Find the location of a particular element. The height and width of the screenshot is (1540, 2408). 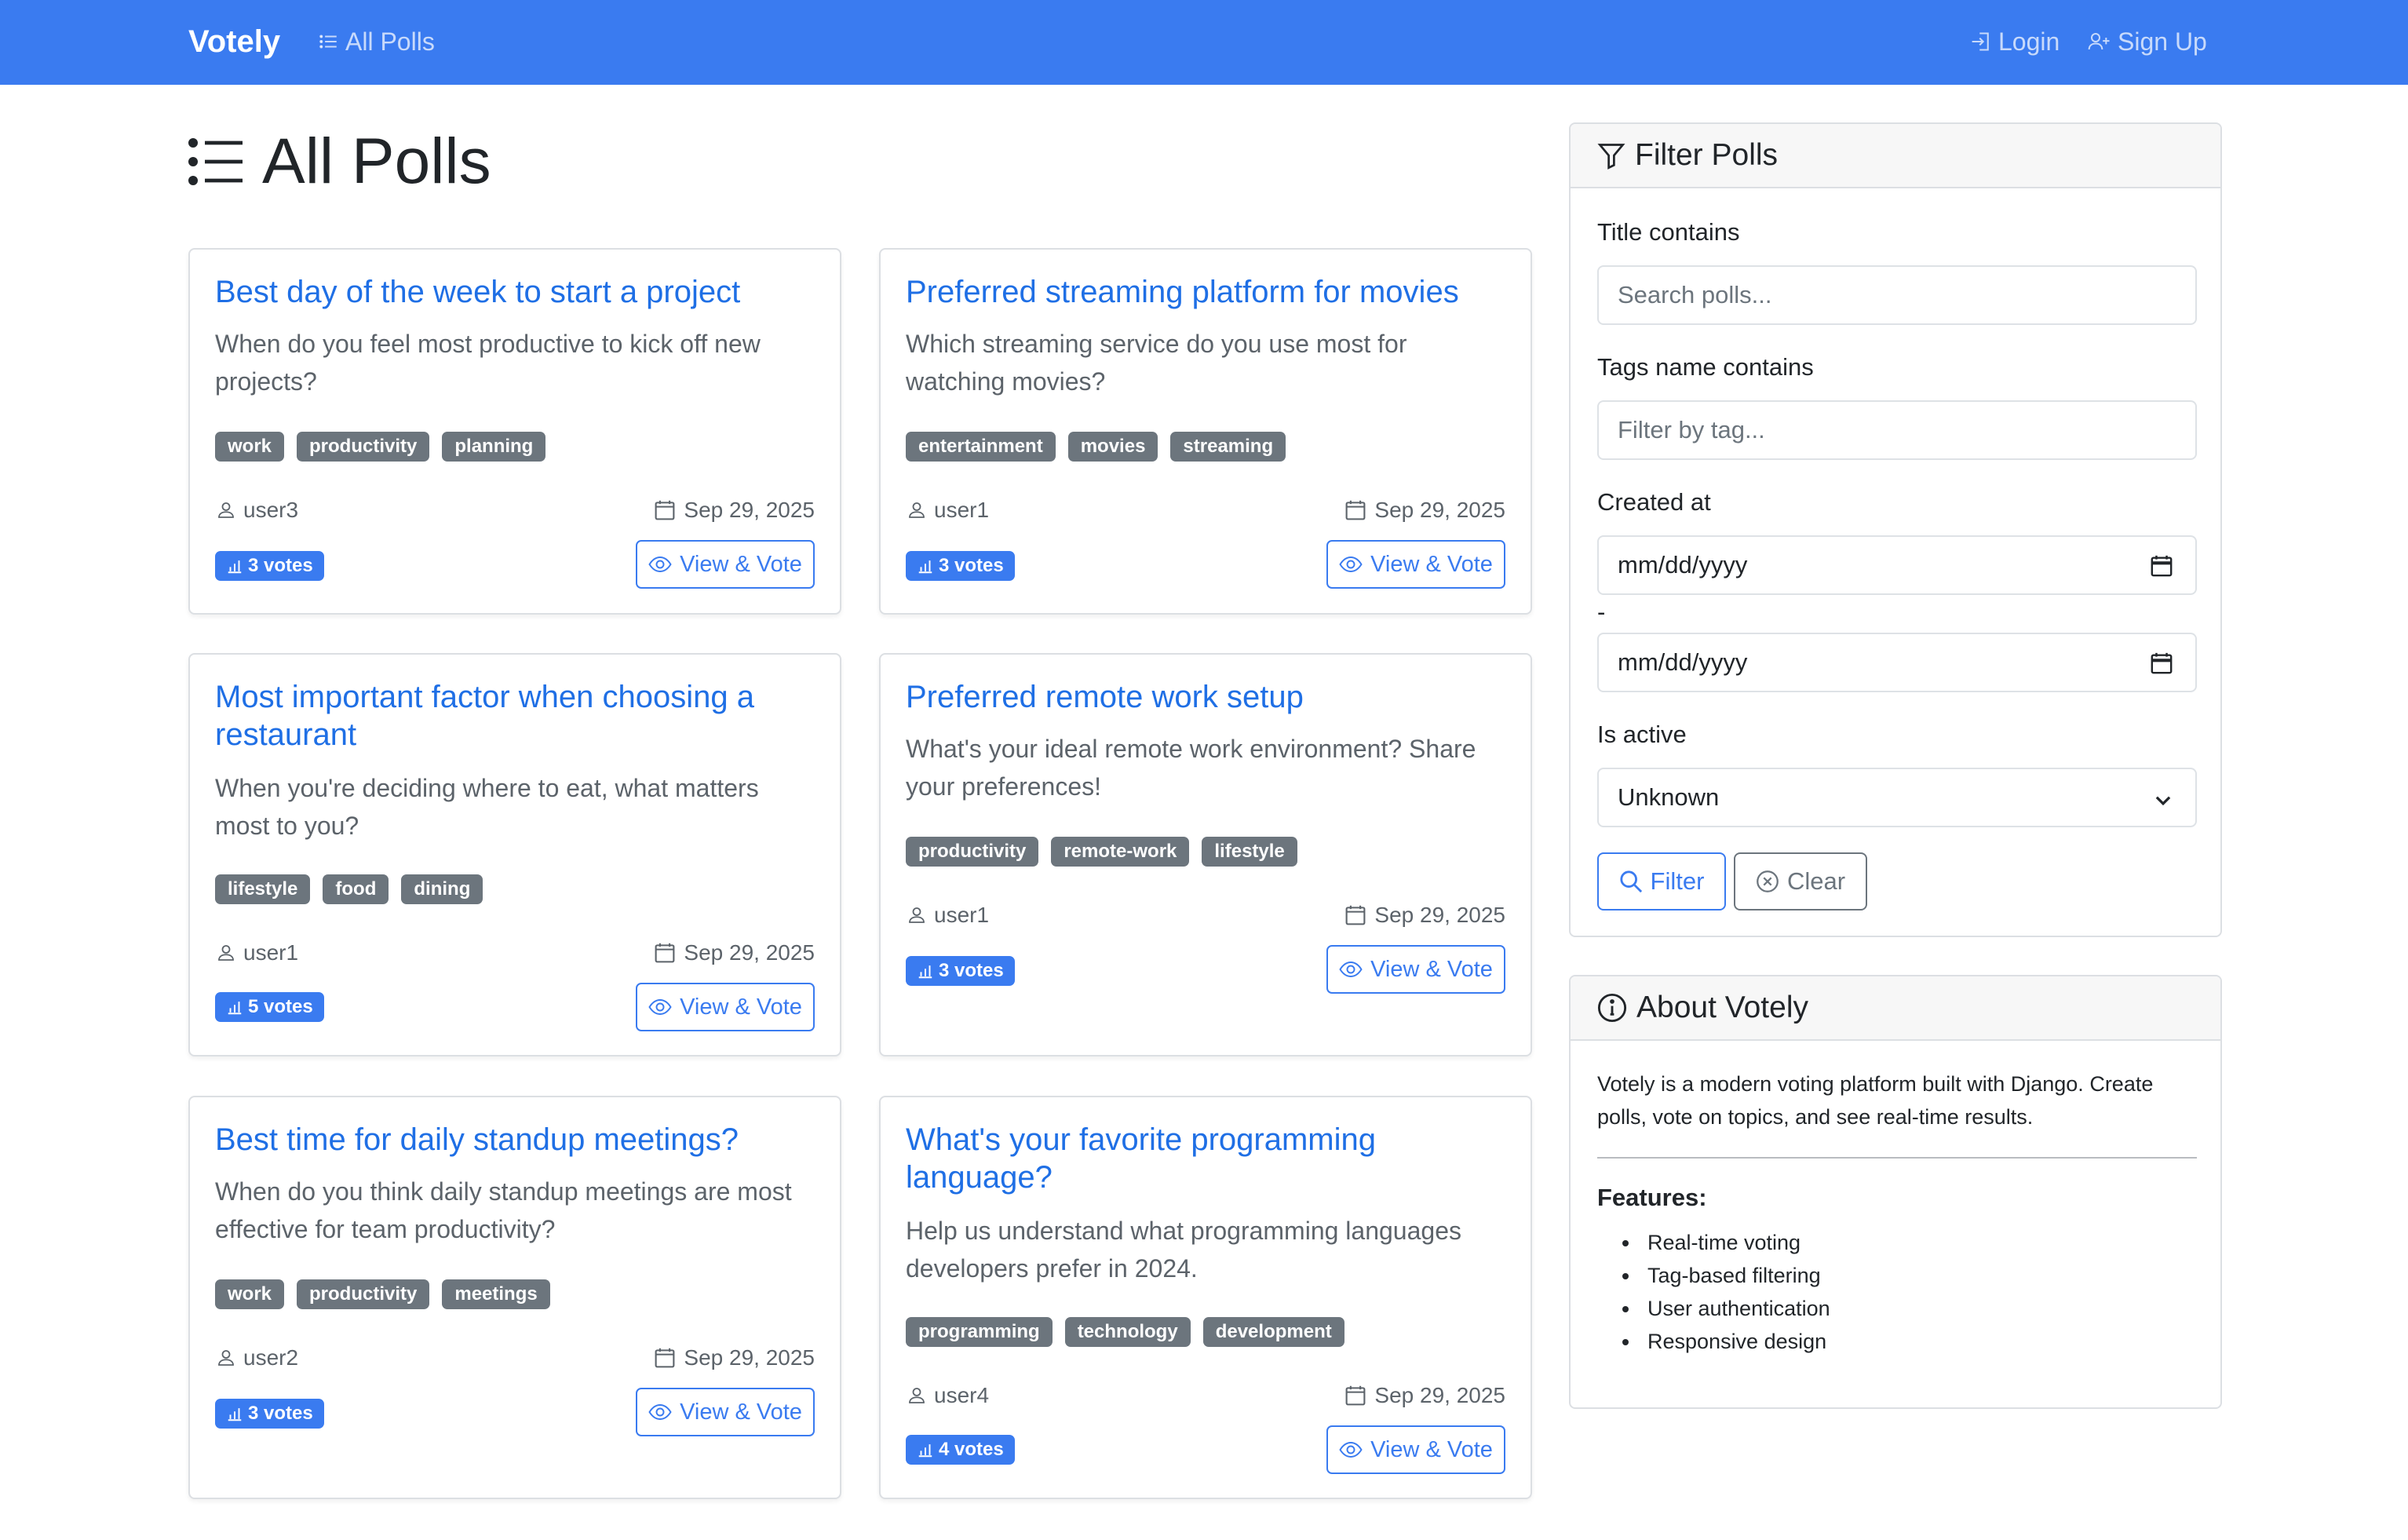

chevron-down-icon is located at coordinates (2163, 801).